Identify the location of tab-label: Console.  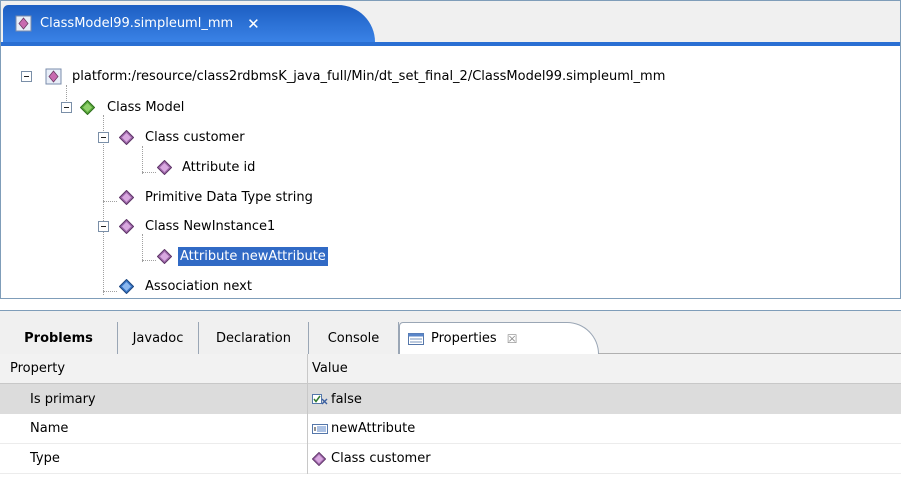
(353, 338).